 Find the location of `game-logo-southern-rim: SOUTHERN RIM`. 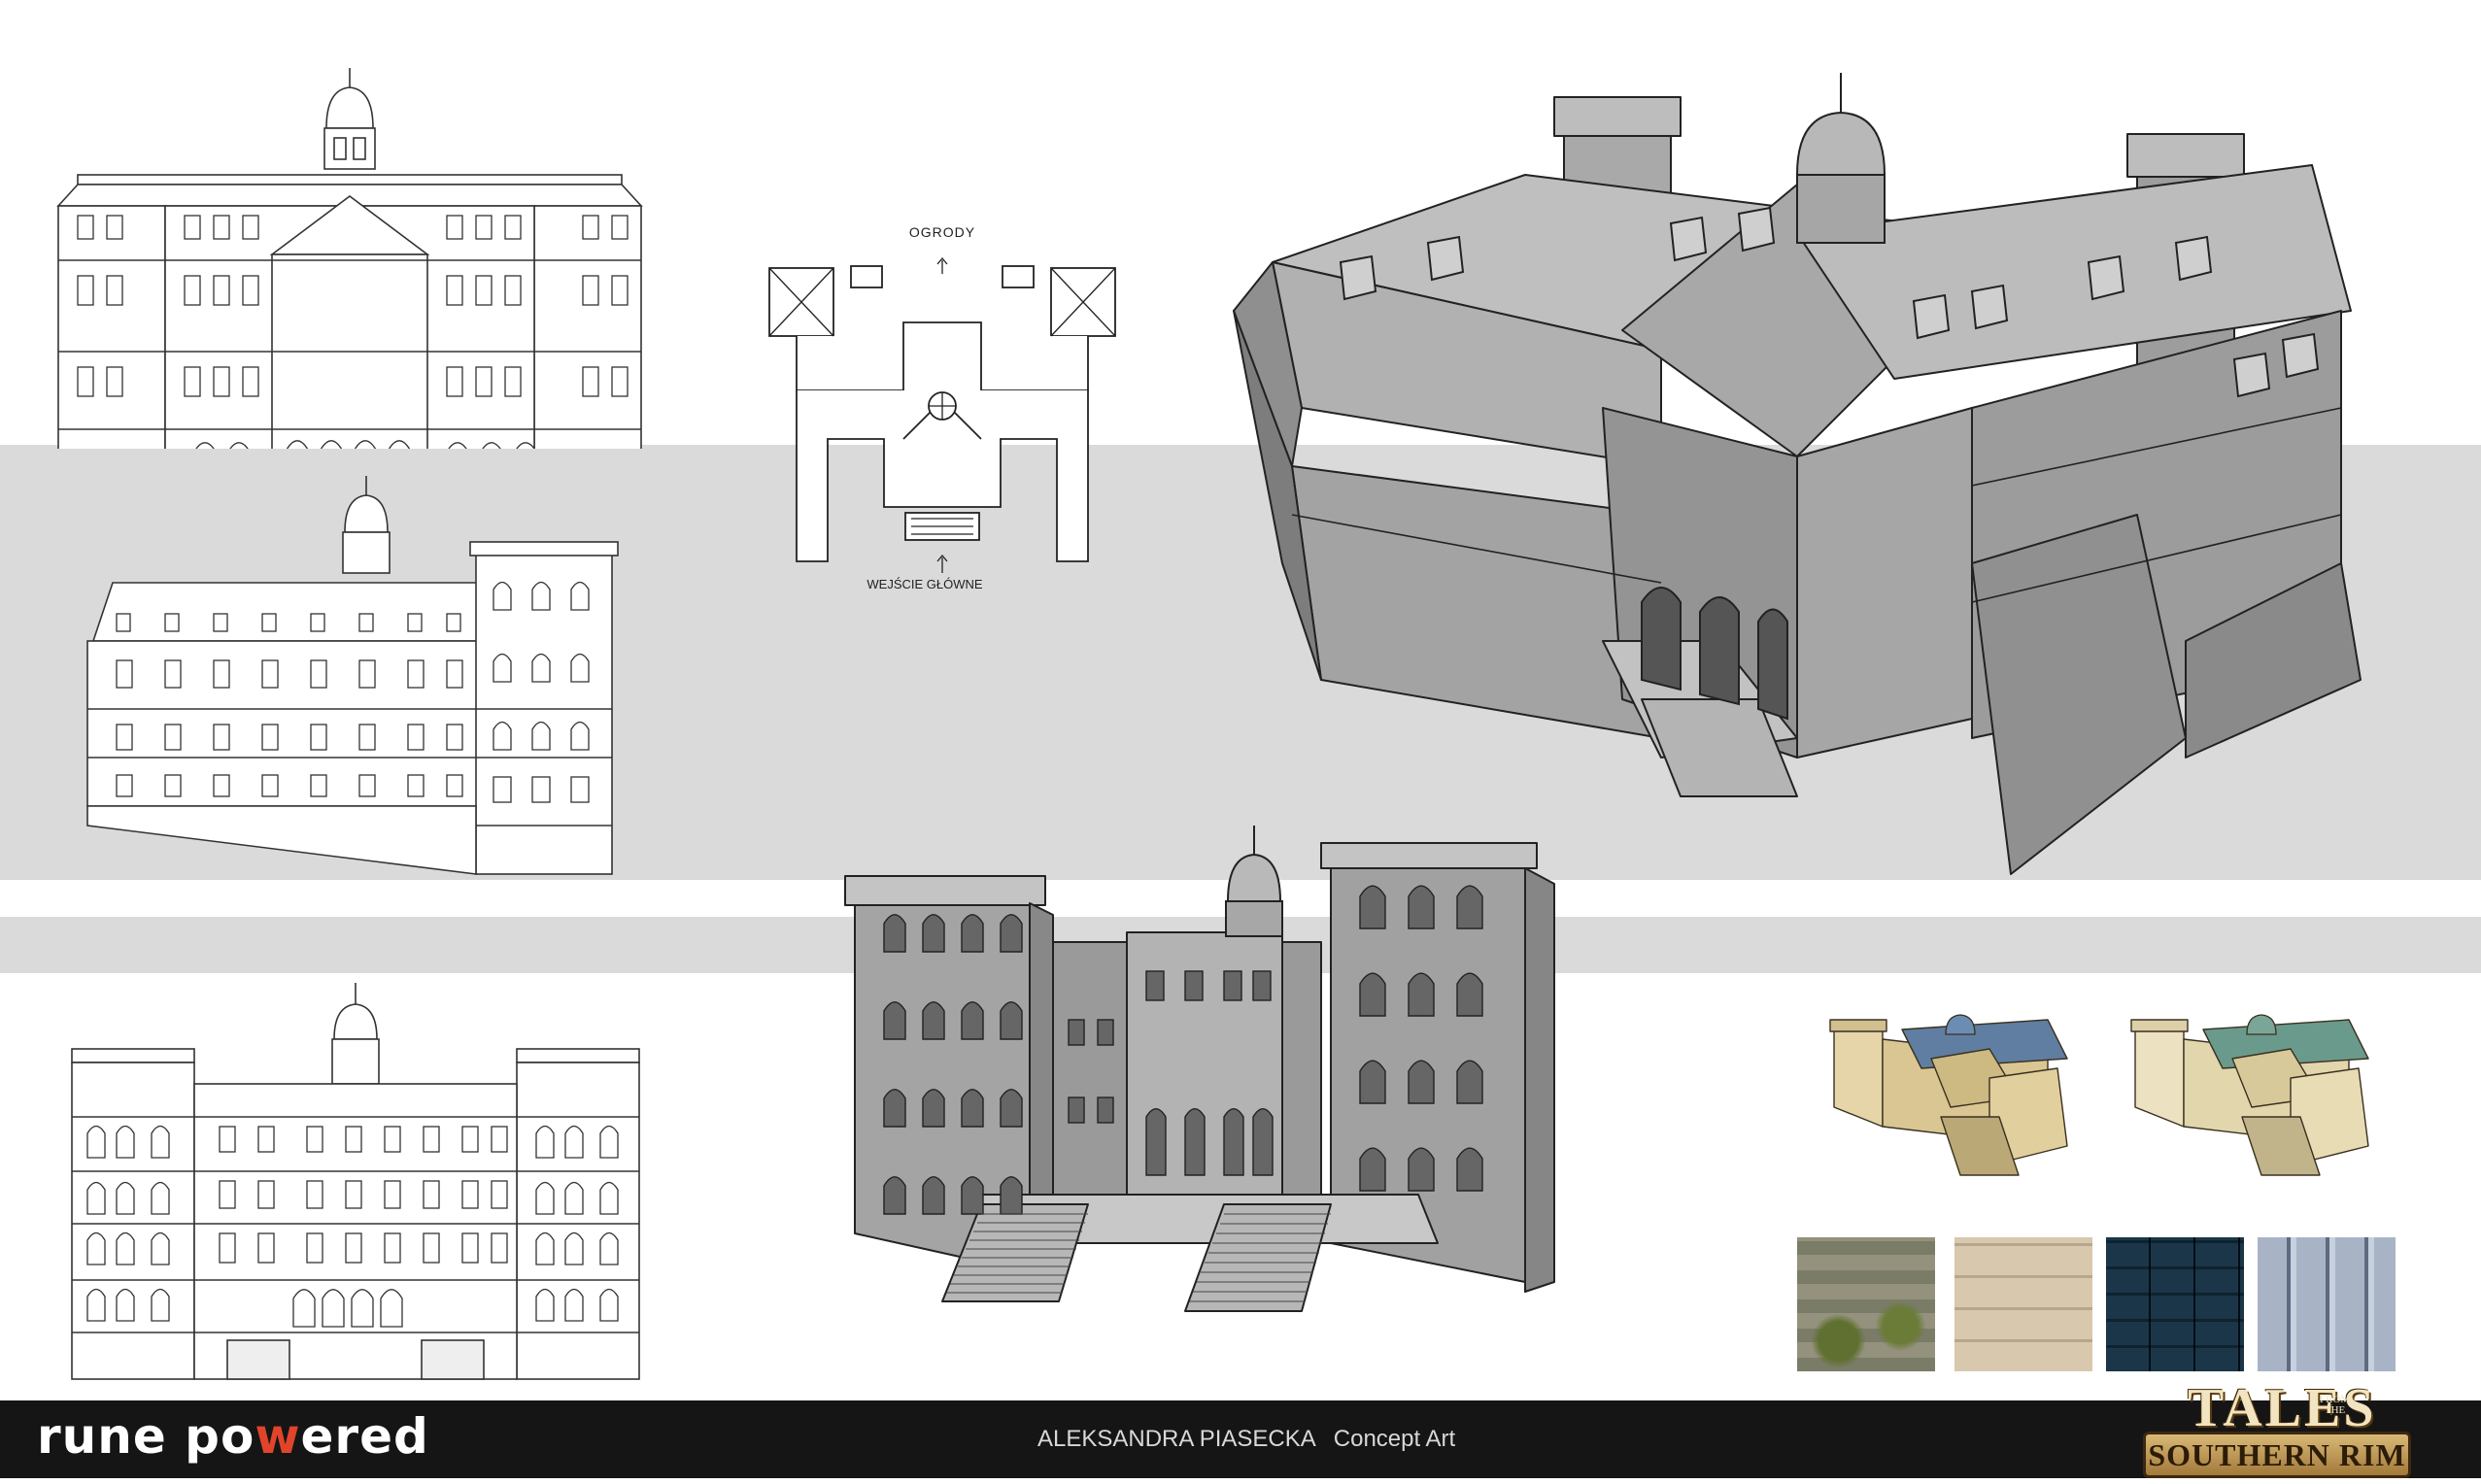

game-logo-southern-rim: SOUTHERN RIM is located at coordinates (2277, 1455).